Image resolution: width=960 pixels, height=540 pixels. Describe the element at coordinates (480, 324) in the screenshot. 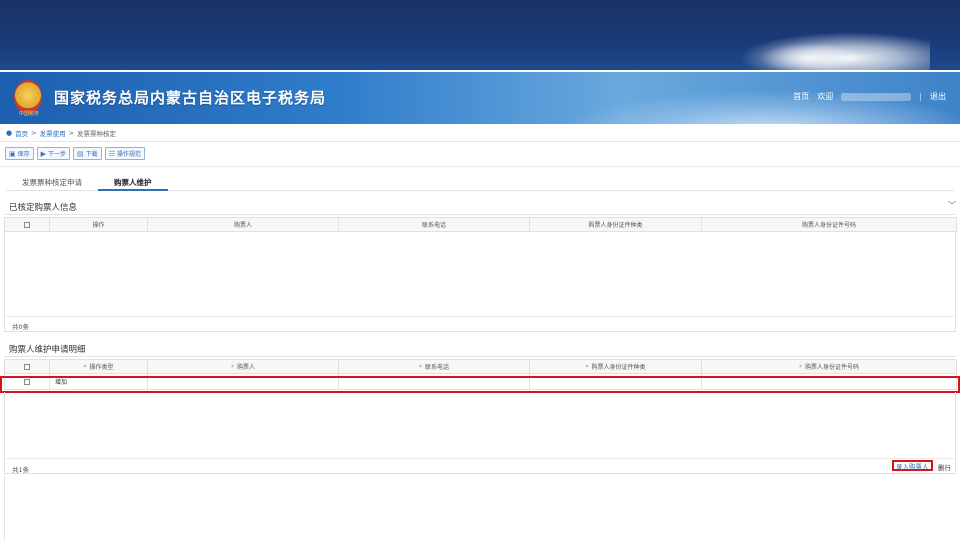

I see `table-footer: 共0条` at that location.